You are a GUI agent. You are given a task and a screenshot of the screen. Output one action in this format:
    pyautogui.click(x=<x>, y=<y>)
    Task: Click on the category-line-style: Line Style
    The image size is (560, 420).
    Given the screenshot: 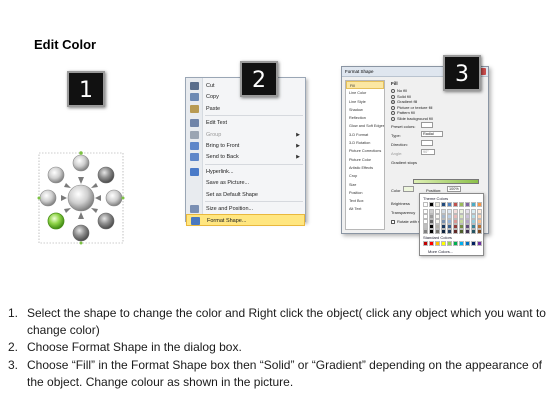 What is the action you would take?
    pyautogui.click(x=365, y=102)
    